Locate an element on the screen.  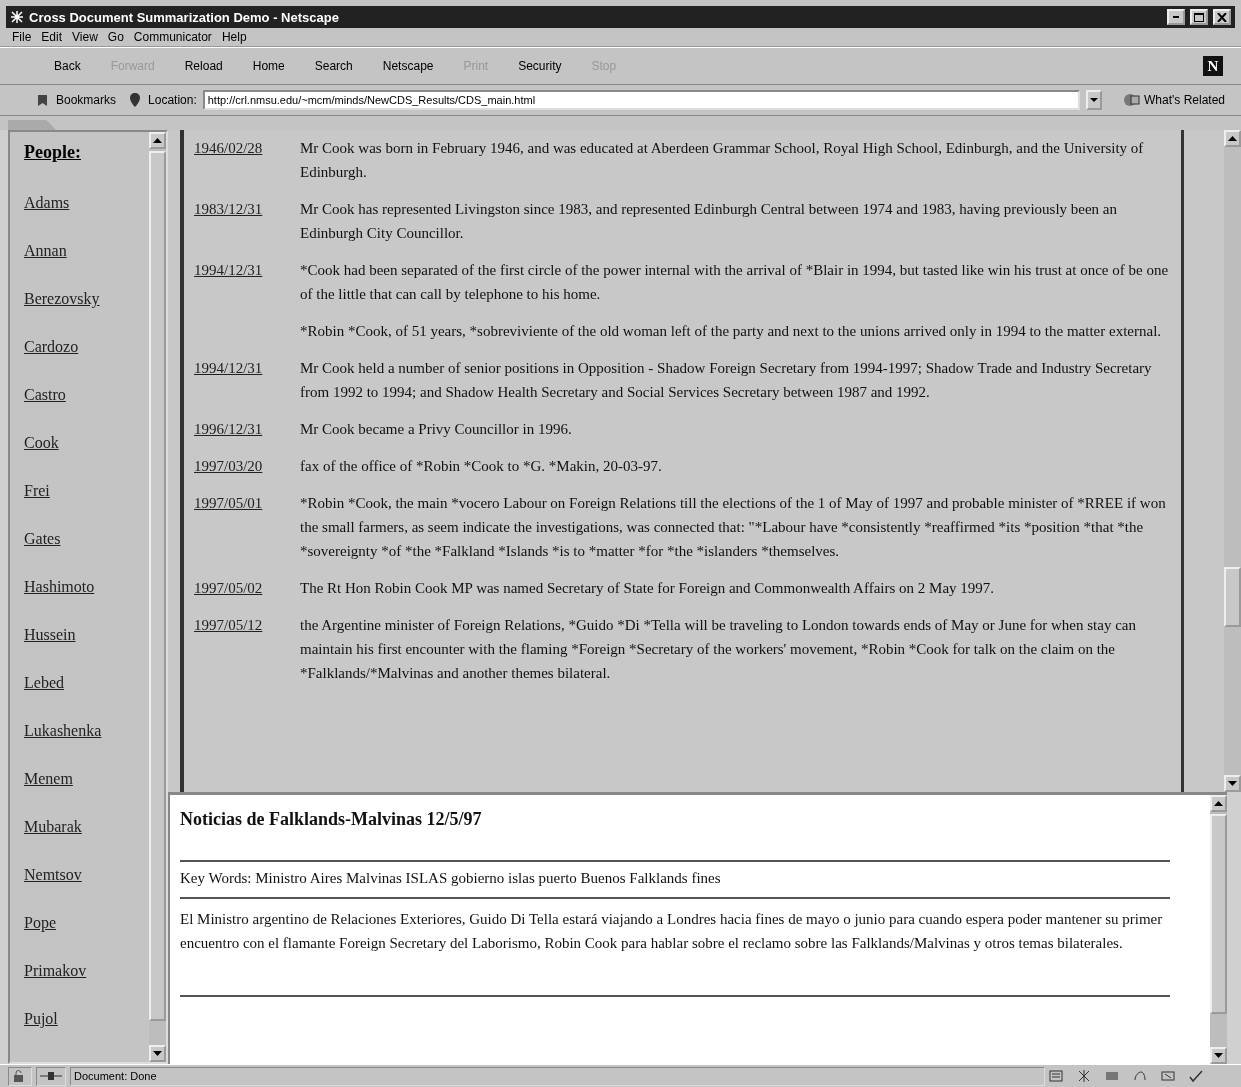
person-link: Lukashenka is located at coordinates (86, 730).